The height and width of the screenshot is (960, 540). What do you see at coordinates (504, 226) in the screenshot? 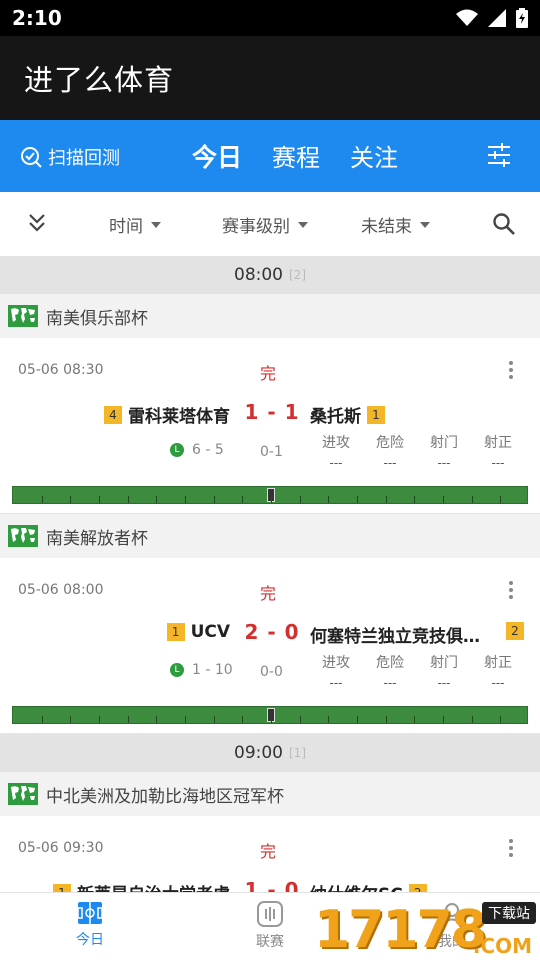
I see `search-button` at bounding box center [504, 226].